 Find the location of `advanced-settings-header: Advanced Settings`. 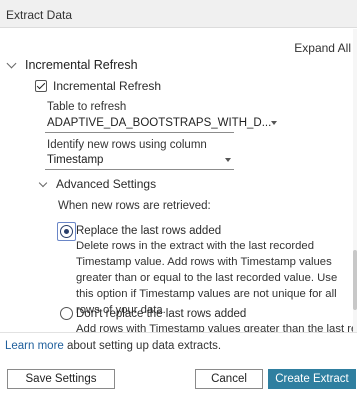

advanced-settings-header: Advanced Settings is located at coordinates (97, 184).